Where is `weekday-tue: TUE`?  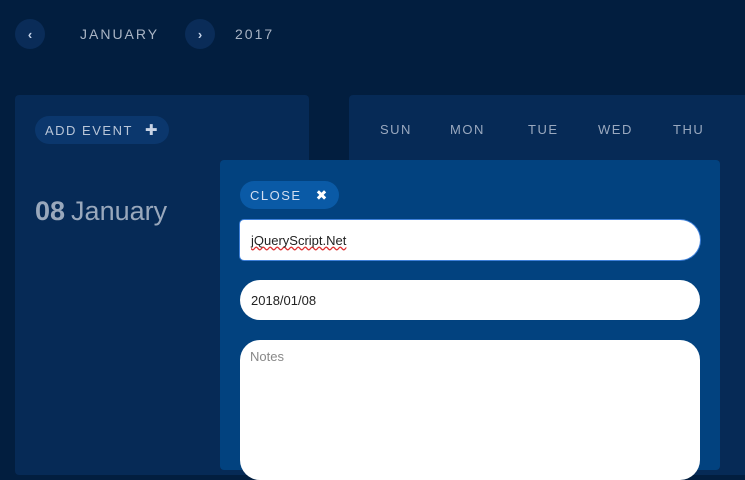
weekday-tue: TUE is located at coordinates (543, 129).